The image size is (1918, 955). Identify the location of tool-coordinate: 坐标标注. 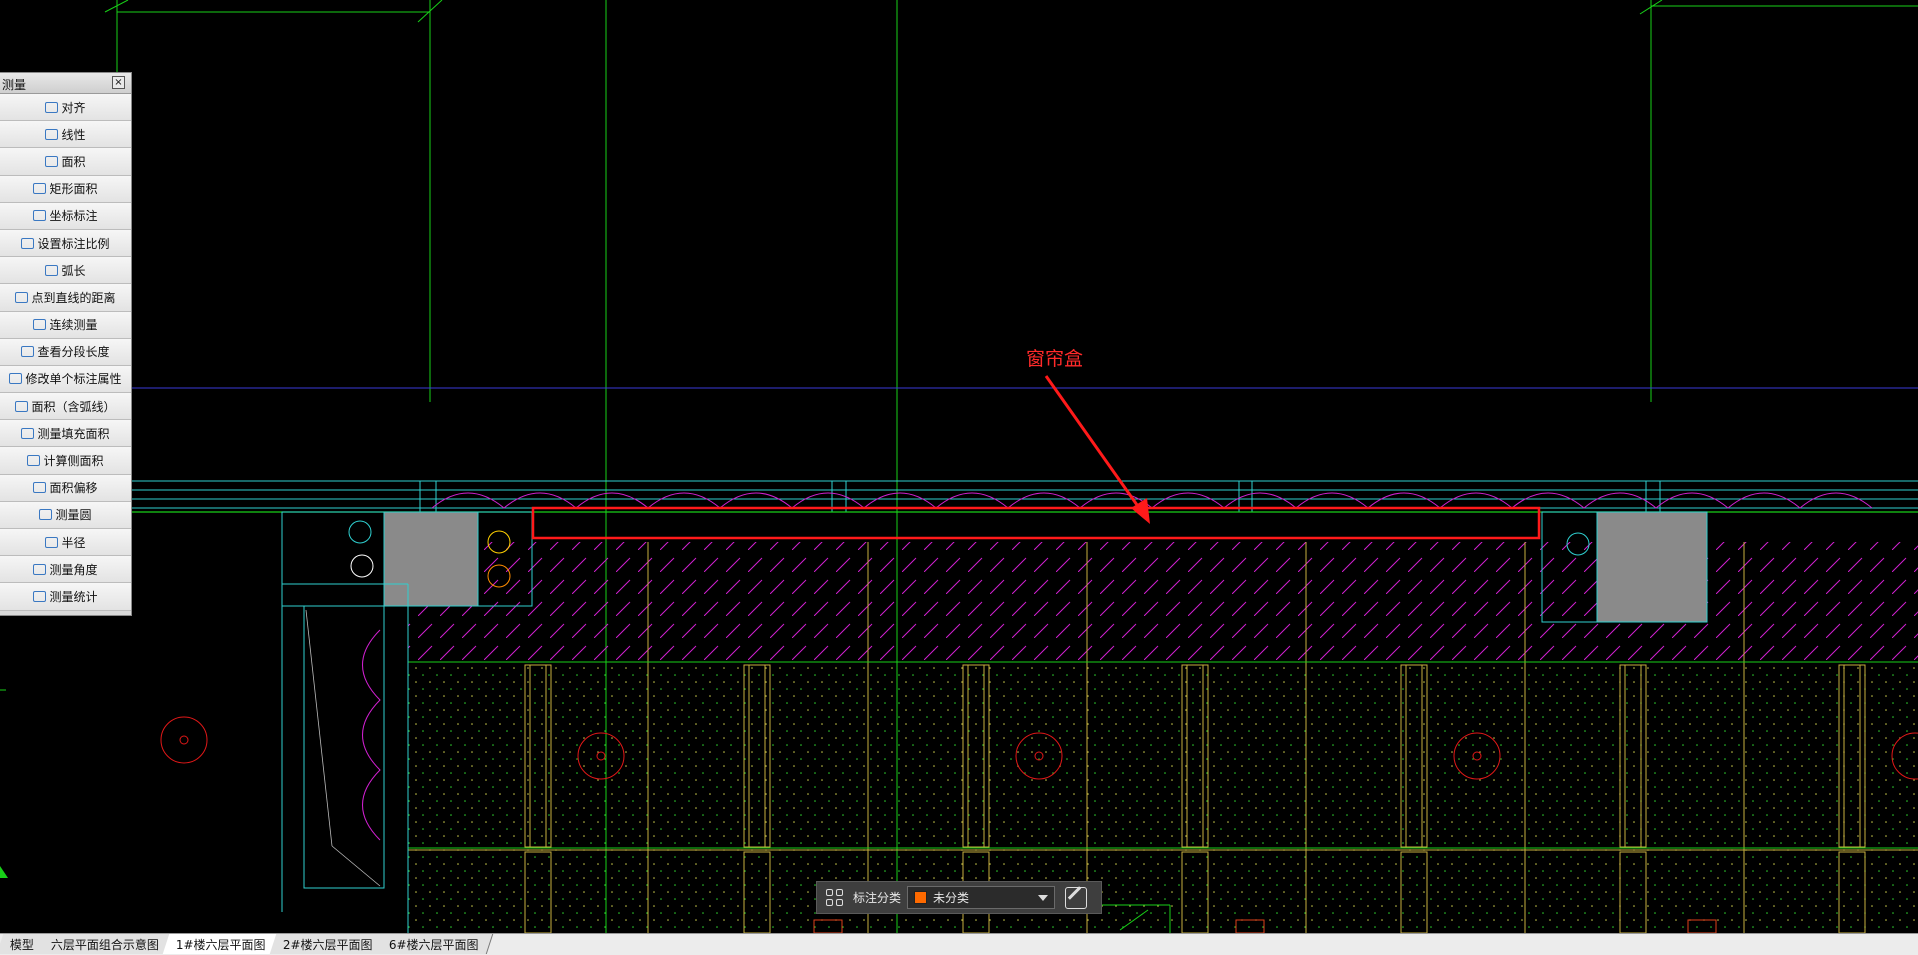
(65, 216).